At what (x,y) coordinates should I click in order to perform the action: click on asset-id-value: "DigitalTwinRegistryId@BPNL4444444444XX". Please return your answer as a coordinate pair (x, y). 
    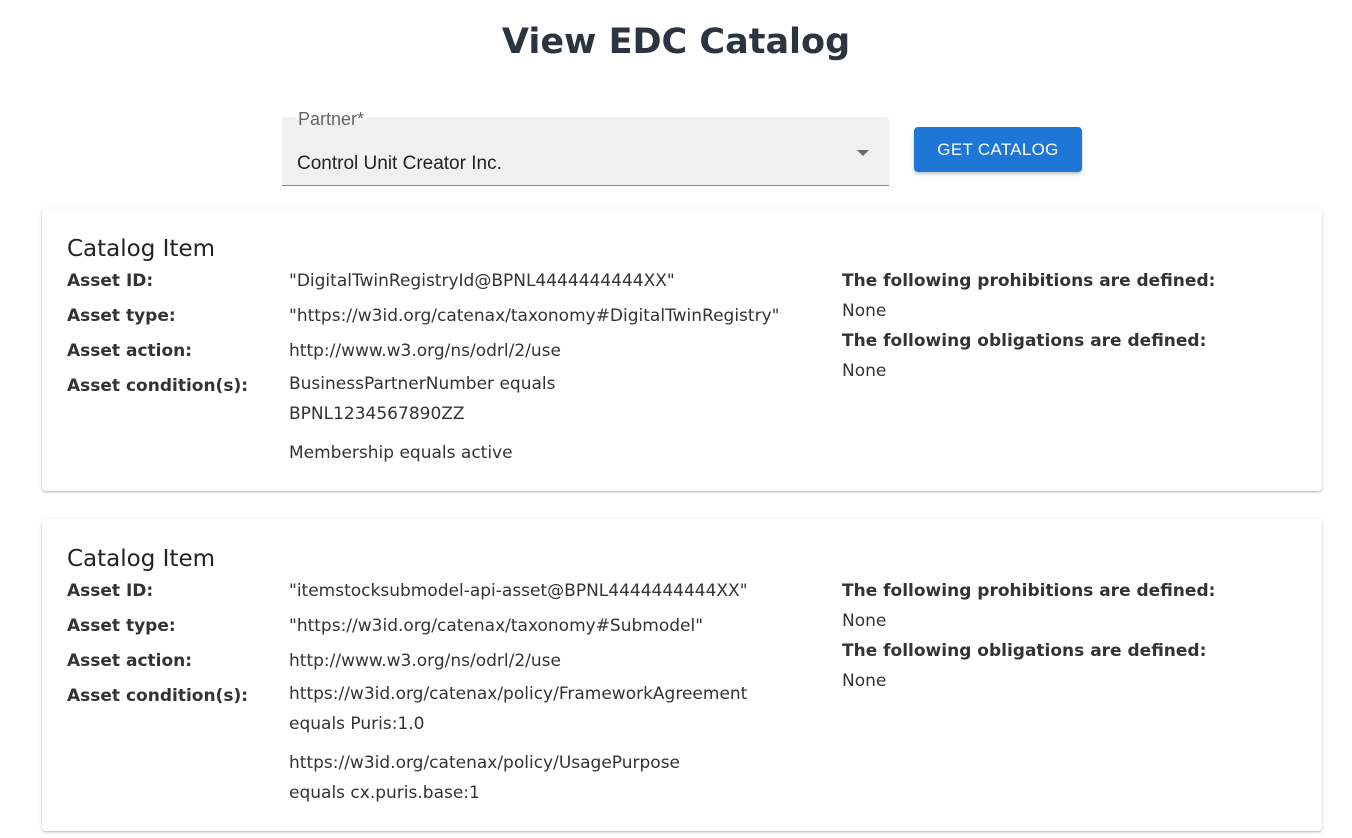
    Looking at the image, I should click on (482, 281).